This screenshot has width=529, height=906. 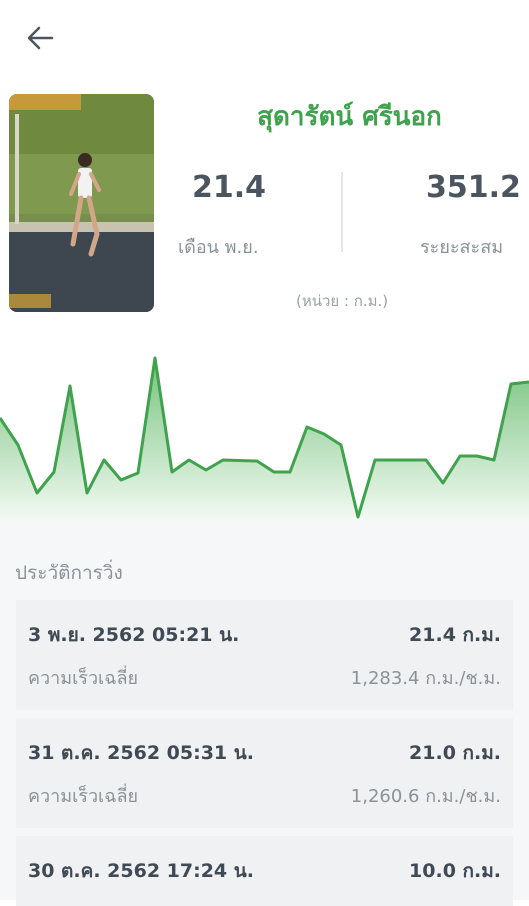 What do you see at coordinates (342, 212) in the screenshot?
I see `stats-divider` at bounding box center [342, 212].